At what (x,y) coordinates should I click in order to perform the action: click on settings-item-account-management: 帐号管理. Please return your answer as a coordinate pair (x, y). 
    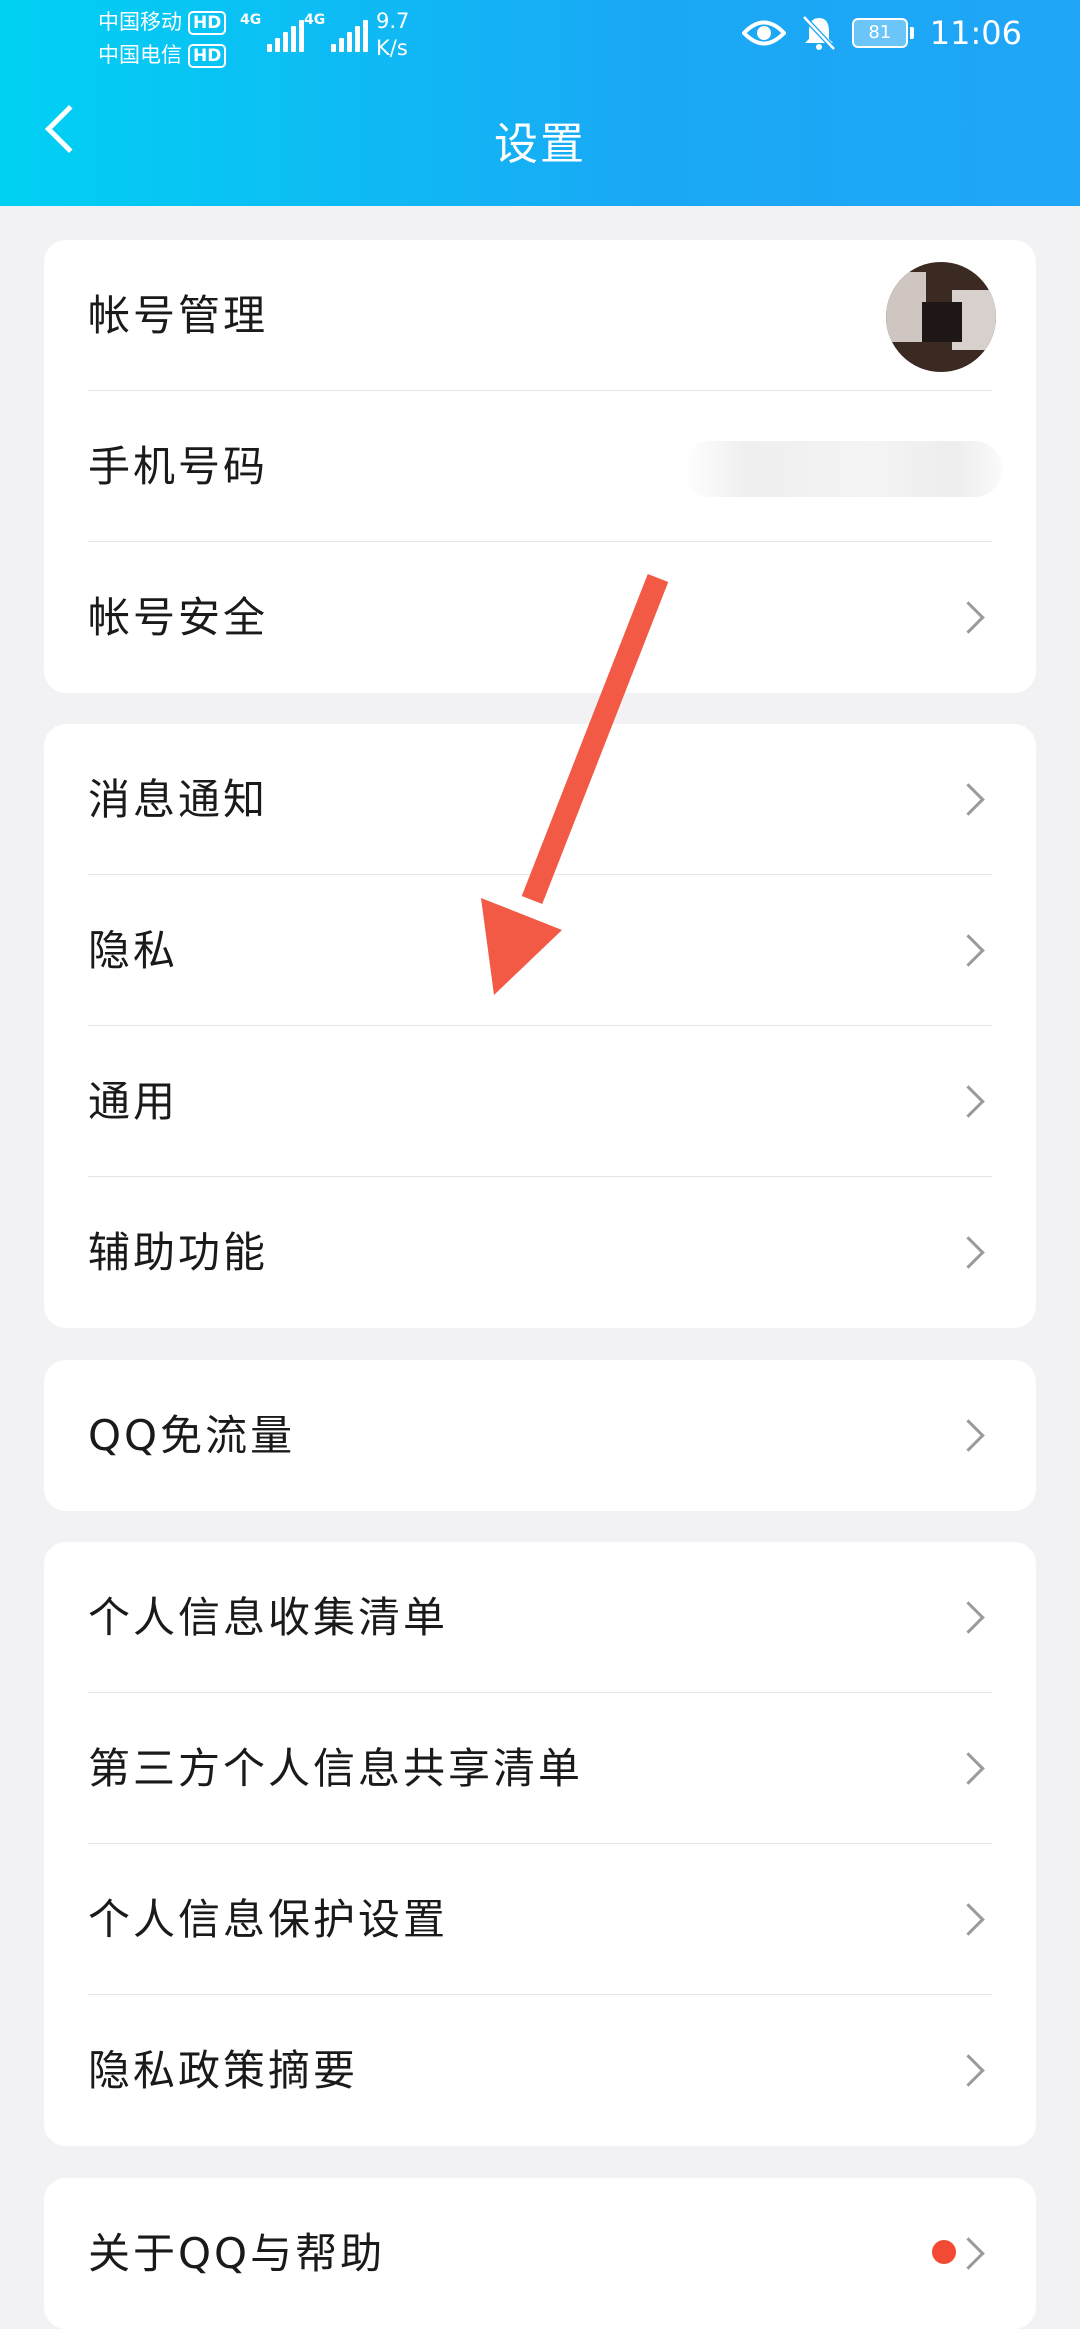
    Looking at the image, I should click on (540, 315).